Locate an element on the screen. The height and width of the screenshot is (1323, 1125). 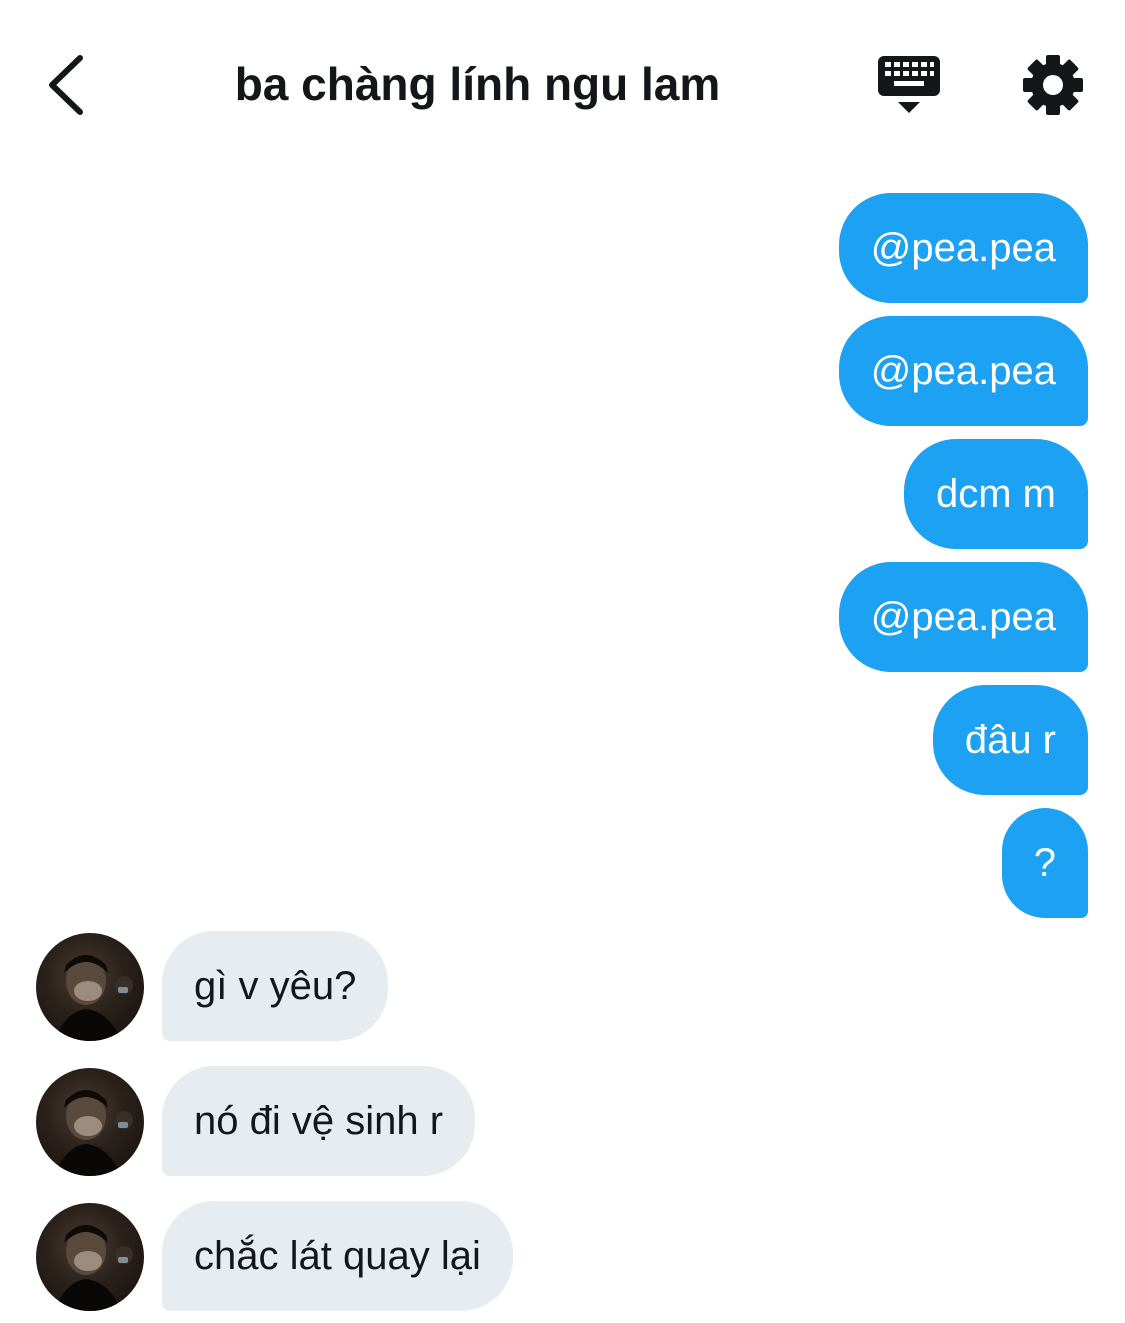
incoming-message-bubble: nó đi vệ sinh r is located at coordinates (319, 1121).